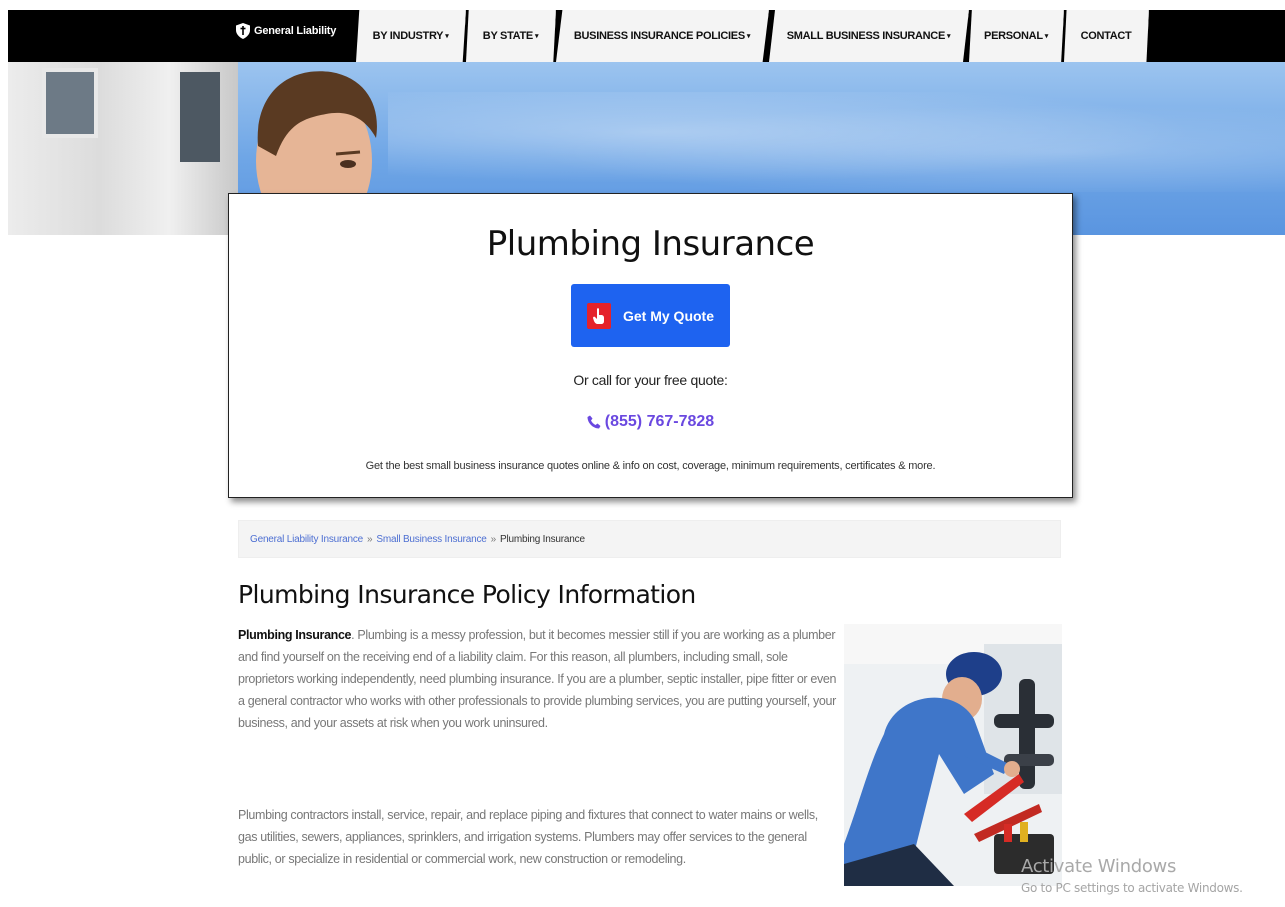 Image resolution: width=1285 pixels, height=907 pixels. I want to click on shield-icon, so click(243, 31).